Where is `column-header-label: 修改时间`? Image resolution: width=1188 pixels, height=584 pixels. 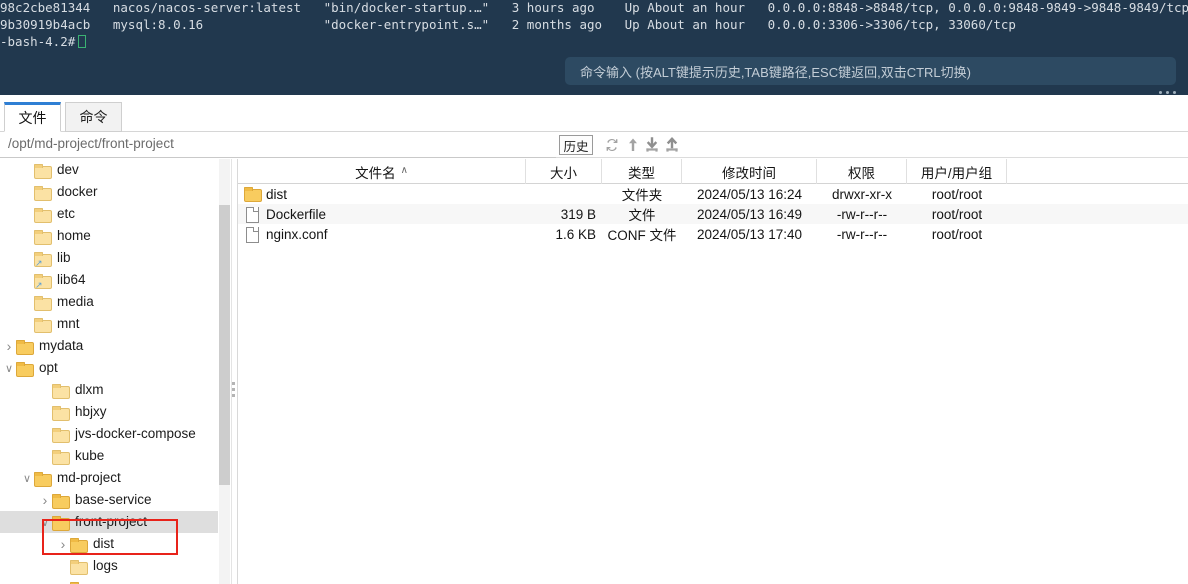 column-header-label: 修改时间 is located at coordinates (749, 173).